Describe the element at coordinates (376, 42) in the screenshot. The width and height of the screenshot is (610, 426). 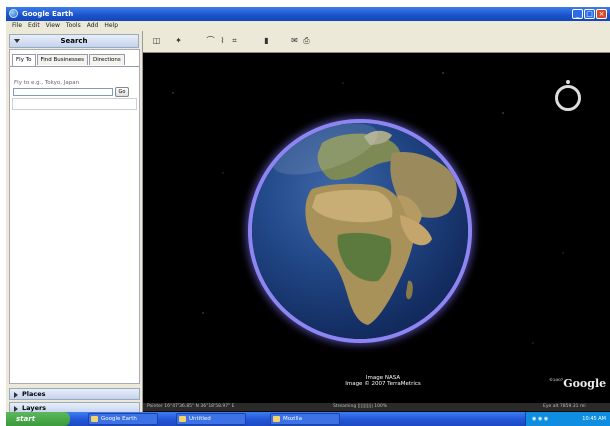
I see `map-toolbar: ◫ ✦ ⌒ ⌇ ⌗ ▮ ✉ ⎙` at that location.